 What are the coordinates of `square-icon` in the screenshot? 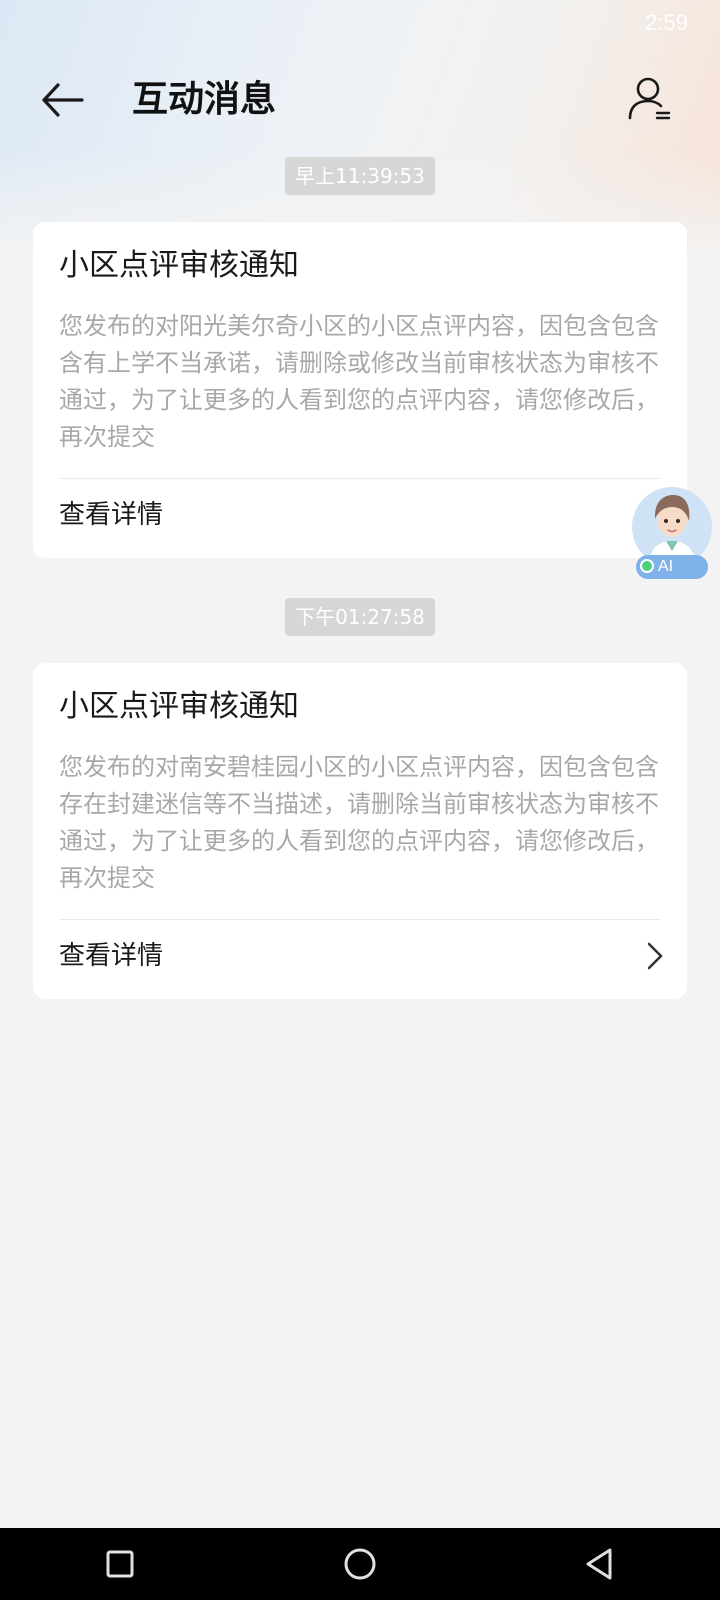 It's located at (120, 1564).